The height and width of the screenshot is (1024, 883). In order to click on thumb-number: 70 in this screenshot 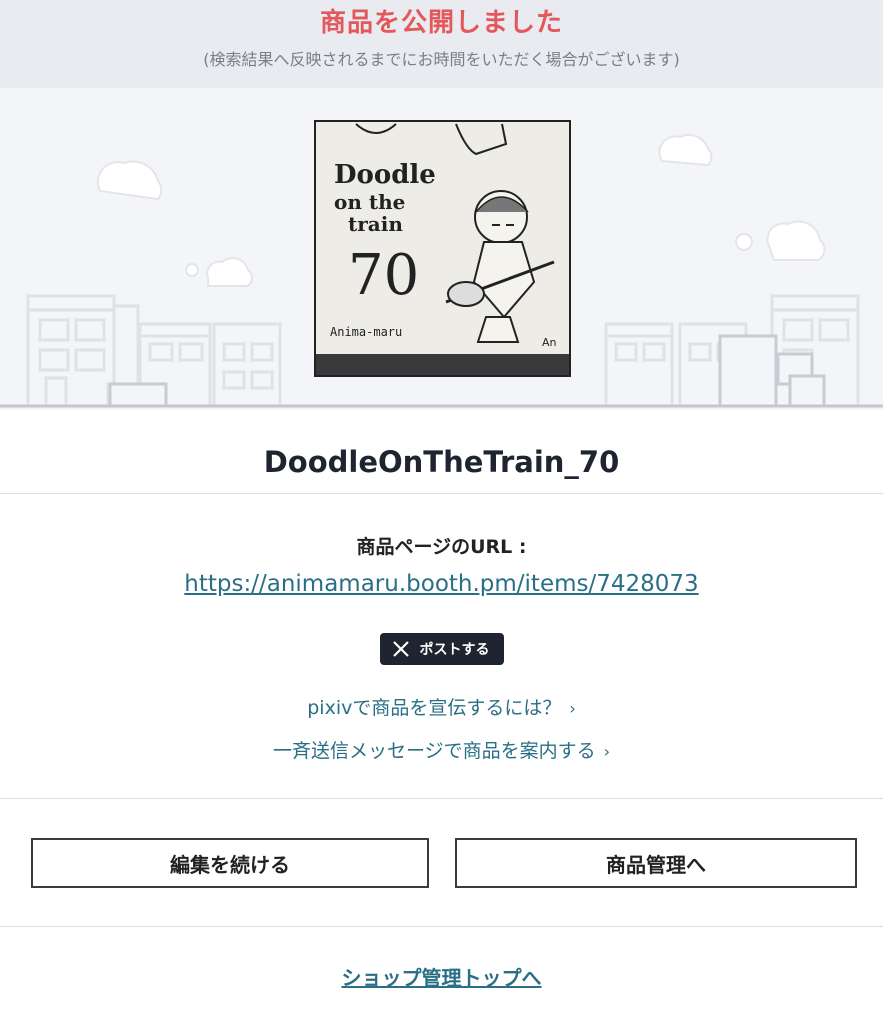, I will do `click(384, 275)`.